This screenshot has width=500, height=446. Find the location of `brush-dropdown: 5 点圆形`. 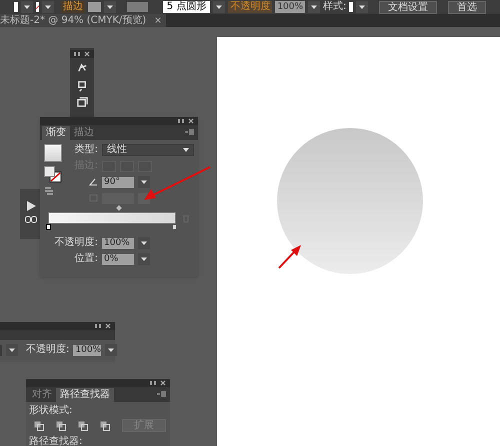

brush-dropdown: 5 点圆形 is located at coordinates (186, 7).